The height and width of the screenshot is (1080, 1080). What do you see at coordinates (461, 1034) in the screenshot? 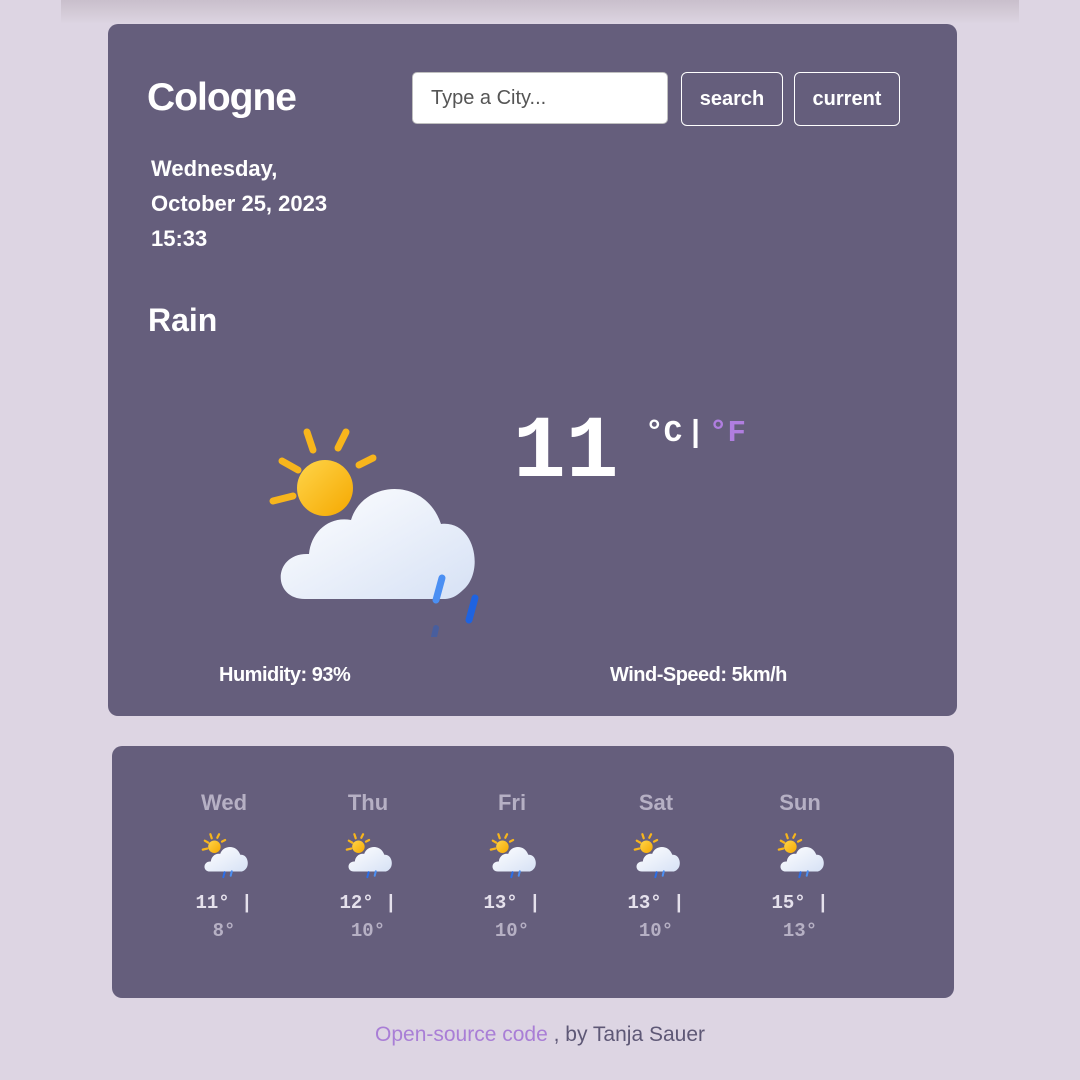
I see `open-source-link: Open-source code` at bounding box center [461, 1034].